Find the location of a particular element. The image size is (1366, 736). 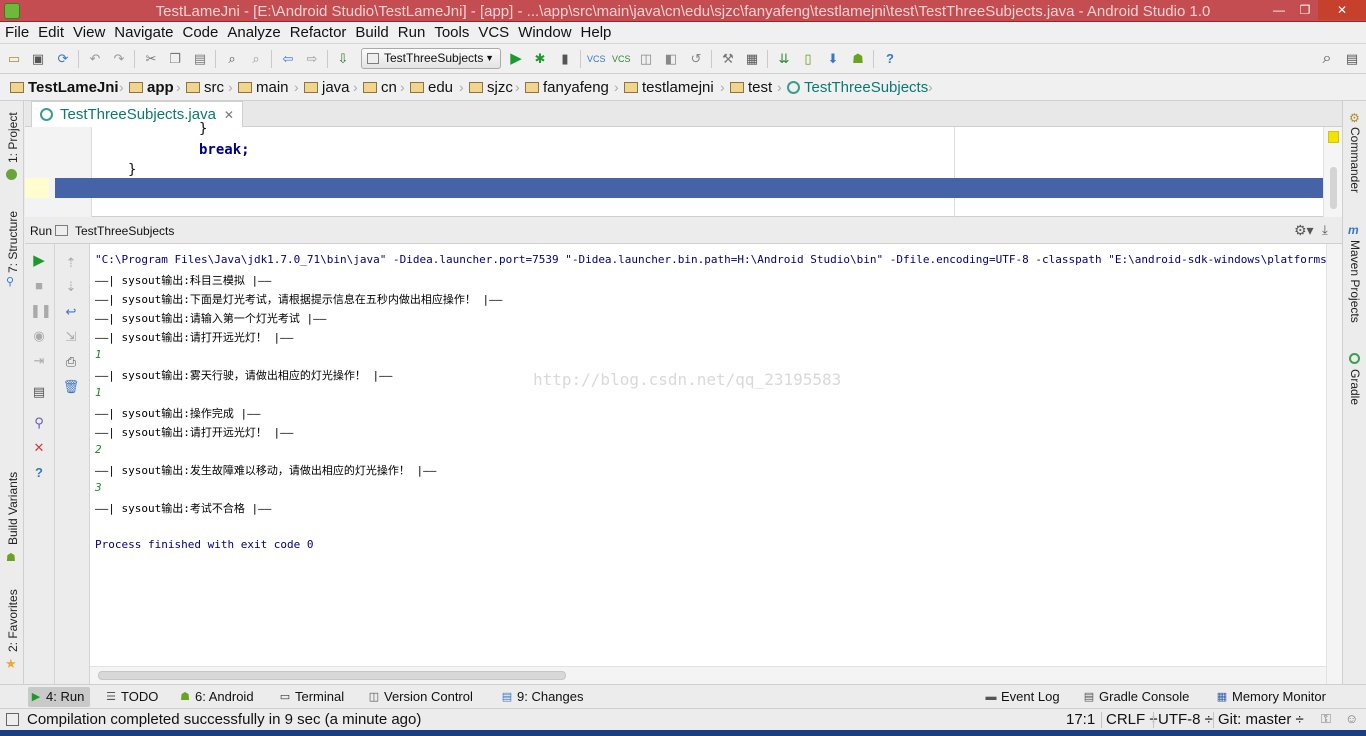

menu-refactor: Refactor is located at coordinates (318, 32).